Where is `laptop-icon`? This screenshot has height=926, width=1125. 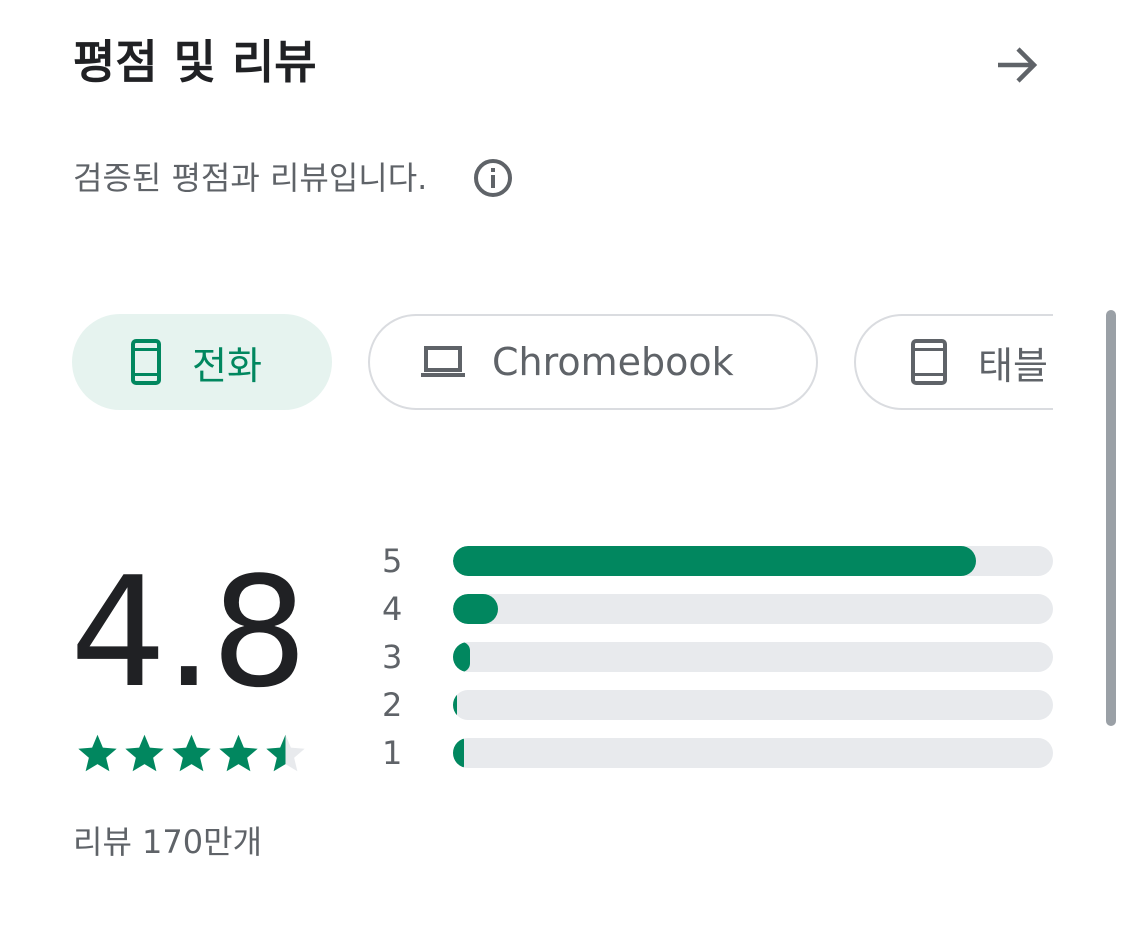
laptop-icon is located at coordinates (443, 361).